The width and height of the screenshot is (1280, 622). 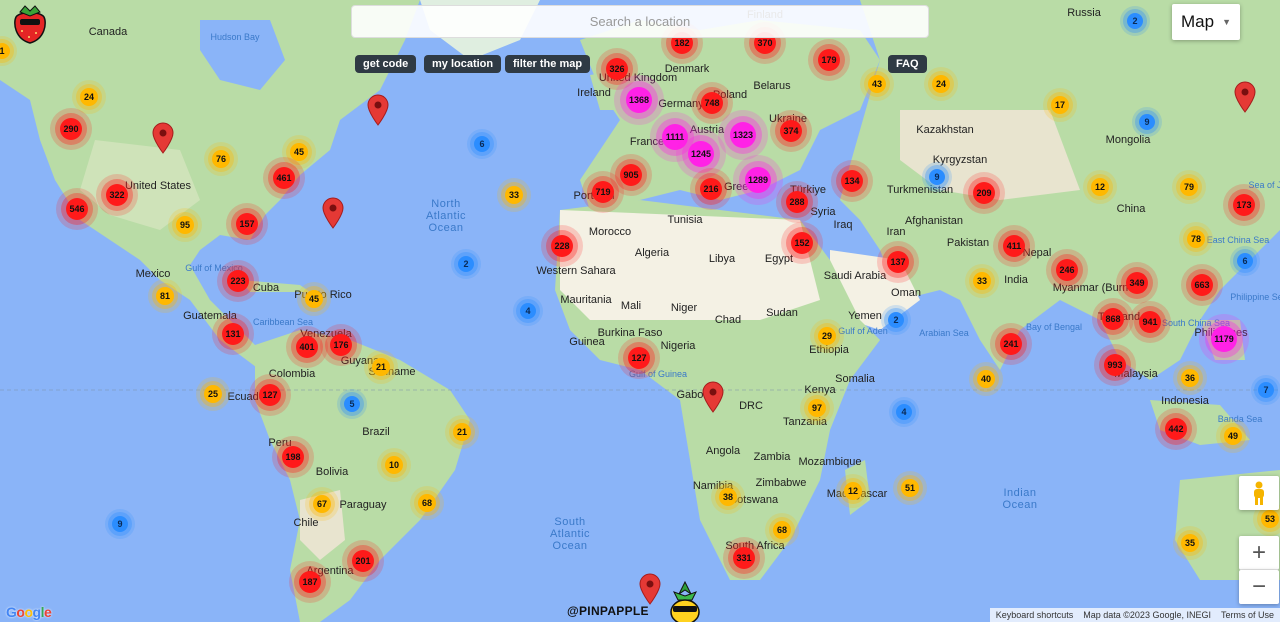 What do you see at coordinates (639, 100) in the screenshot?
I see `marker-cluster: 1368` at bounding box center [639, 100].